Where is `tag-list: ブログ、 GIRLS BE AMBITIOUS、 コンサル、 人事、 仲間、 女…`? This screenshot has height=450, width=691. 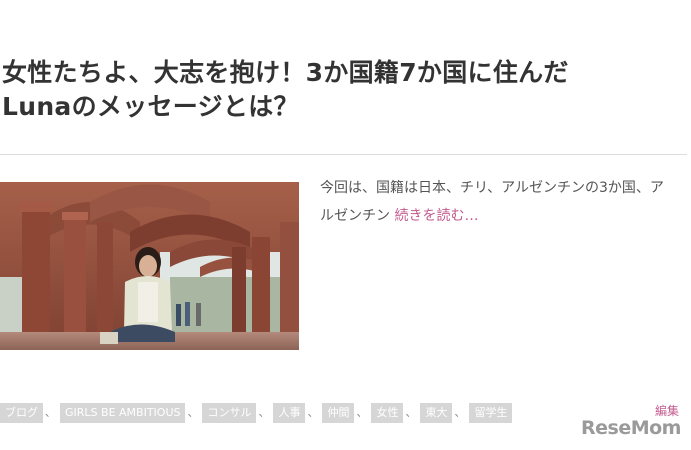
tag-list: ブログ、 GIRLS BE AMBITIOUS、 コンサル、 人事、 仲間、 女… is located at coordinates (256, 413).